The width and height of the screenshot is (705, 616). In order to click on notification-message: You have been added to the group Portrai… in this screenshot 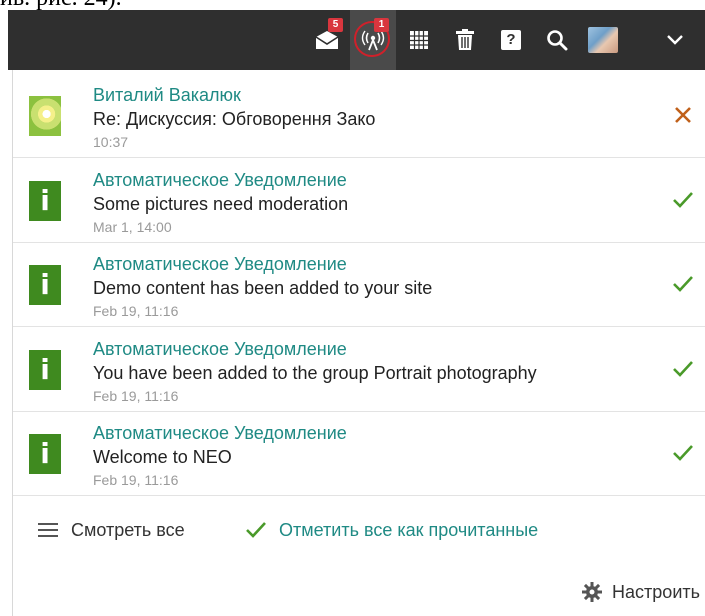, I will do `click(315, 372)`.